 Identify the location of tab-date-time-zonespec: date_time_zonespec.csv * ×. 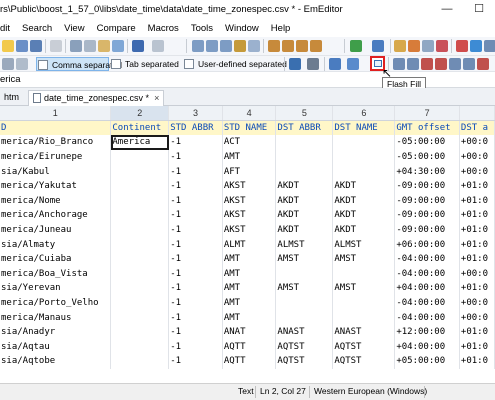
(96, 98).